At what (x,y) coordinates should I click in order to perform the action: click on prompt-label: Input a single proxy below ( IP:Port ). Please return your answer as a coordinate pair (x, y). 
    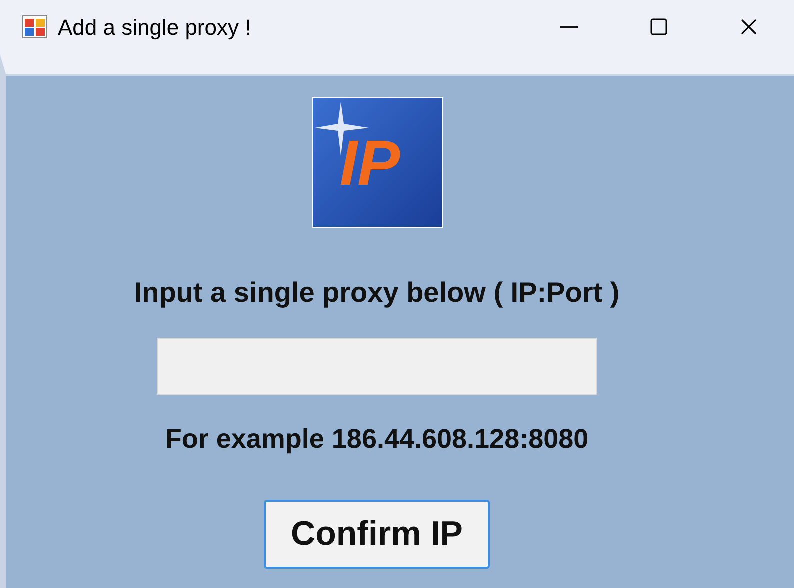
    Looking at the image, I should click on (377, 293).